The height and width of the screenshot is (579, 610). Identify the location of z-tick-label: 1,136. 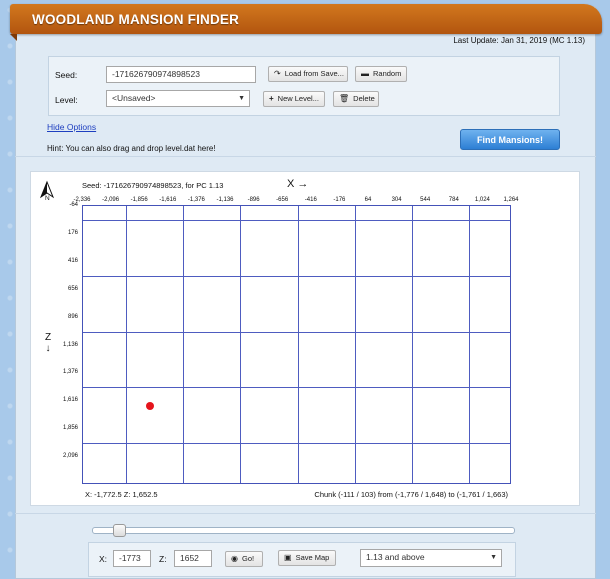
(70, 344).